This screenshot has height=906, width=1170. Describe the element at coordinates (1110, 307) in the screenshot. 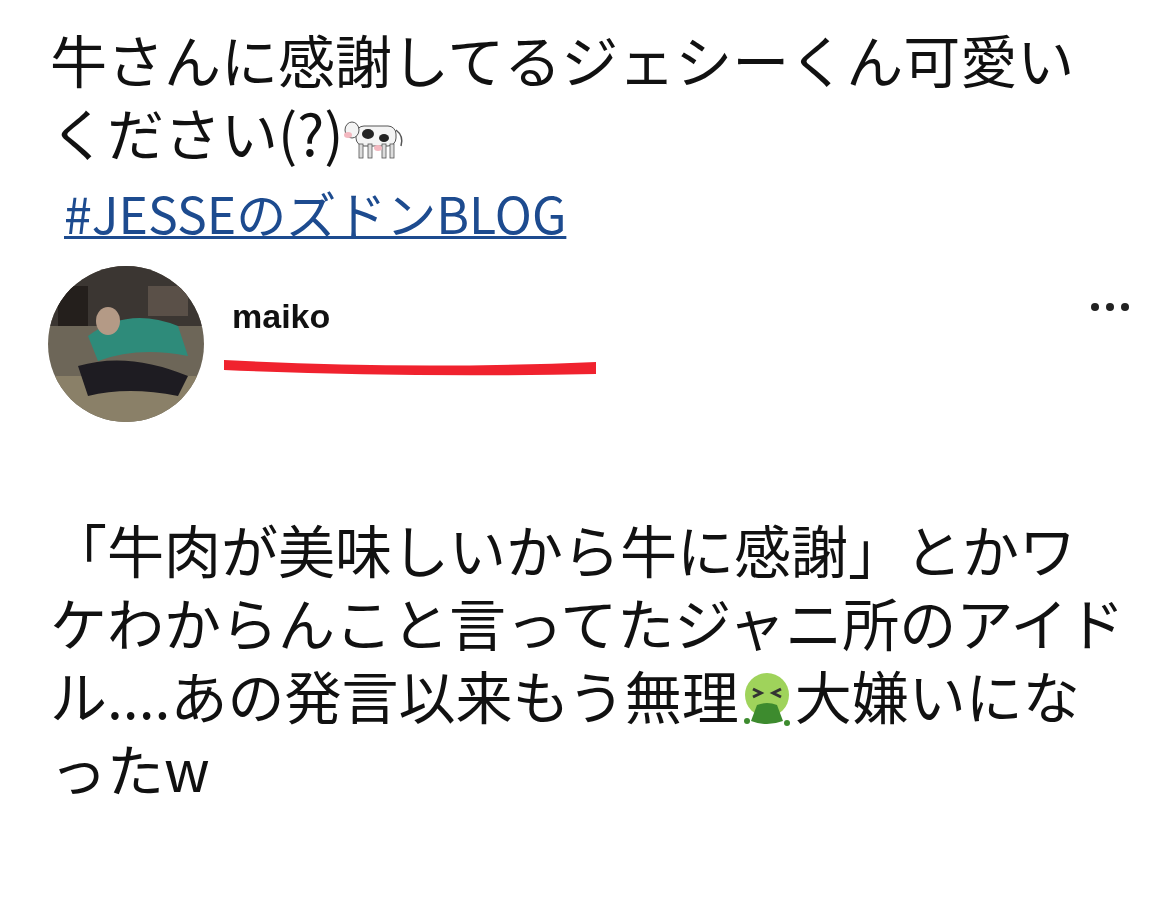

I see `more-icon` at that location.